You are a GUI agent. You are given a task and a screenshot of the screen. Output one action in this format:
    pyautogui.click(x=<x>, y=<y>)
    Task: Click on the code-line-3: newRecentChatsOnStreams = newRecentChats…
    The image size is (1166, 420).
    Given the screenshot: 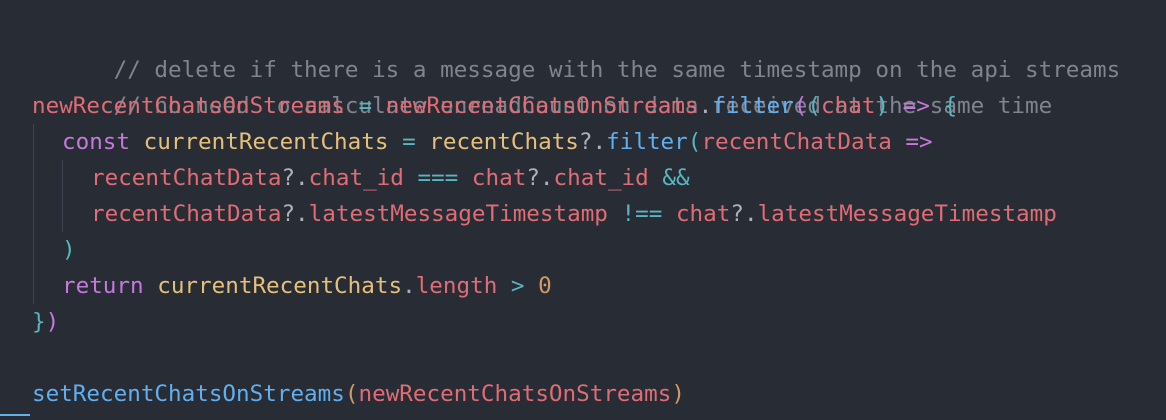 What is the action you would take?
    pyautogui.click(x=599, y=106)
    